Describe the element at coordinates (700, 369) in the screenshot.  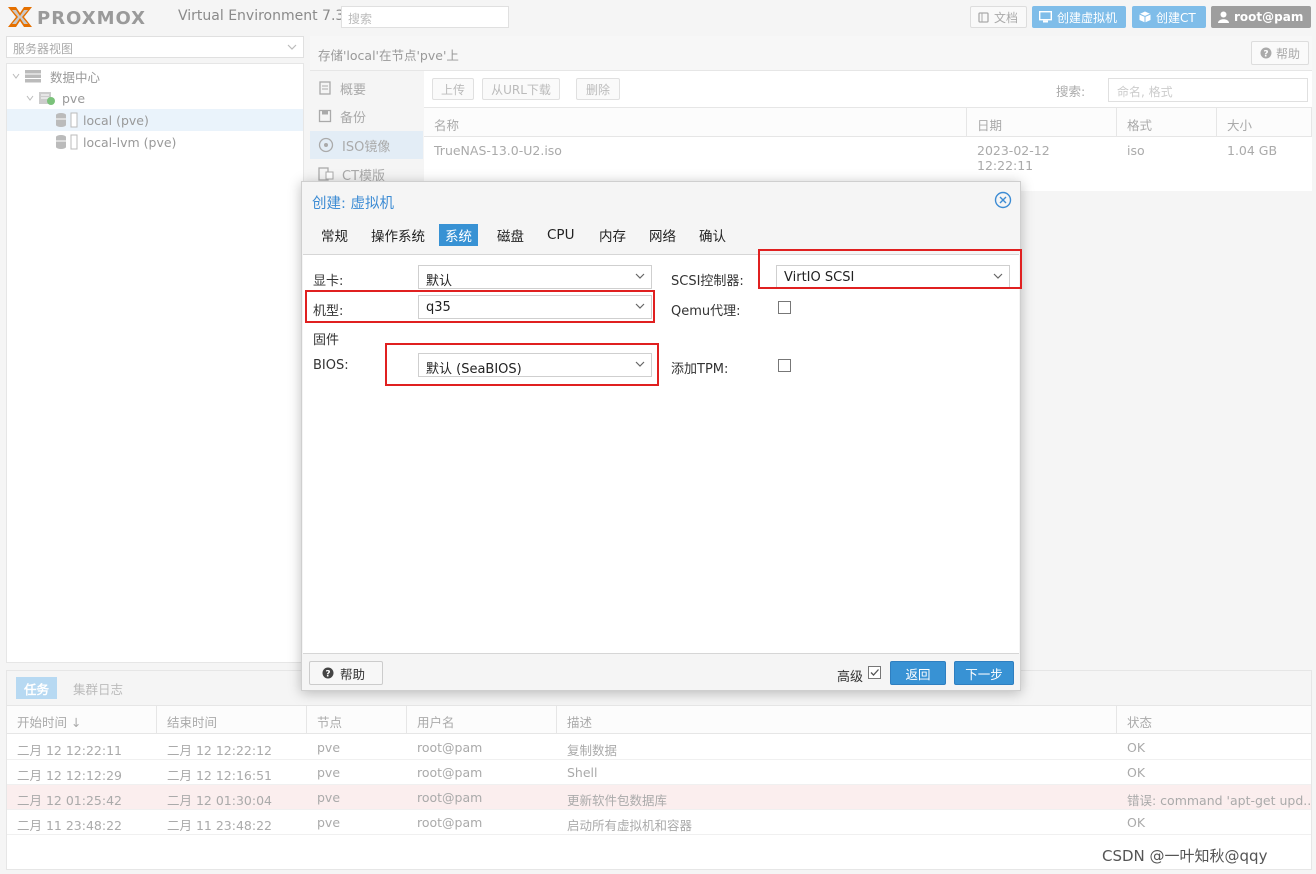
I see `tpm-label: 添加TPM:` at that location.